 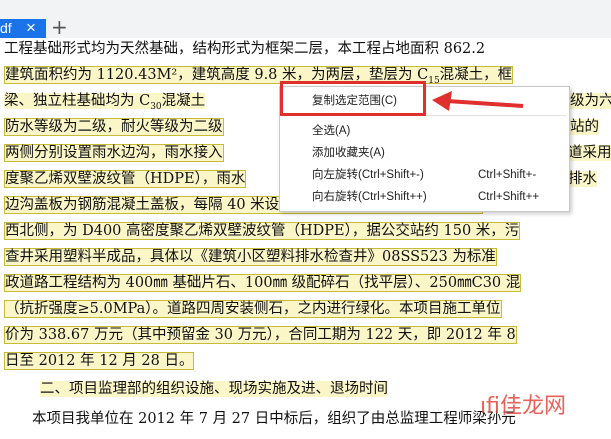 What do you see at coordinates (590, 101) in the screenshot?
I see `text-line-tail: 级为六` at bounding box center [590, 101].